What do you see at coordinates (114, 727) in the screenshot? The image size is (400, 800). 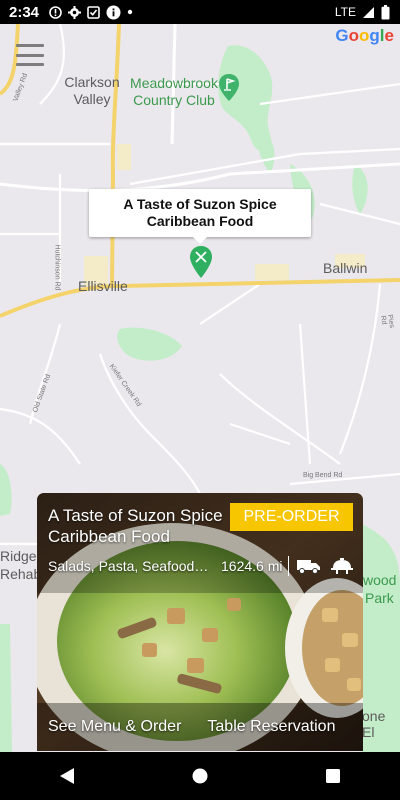 I see `see-menu-order-button: See Menu & Order` at bounding box center [114, 727].